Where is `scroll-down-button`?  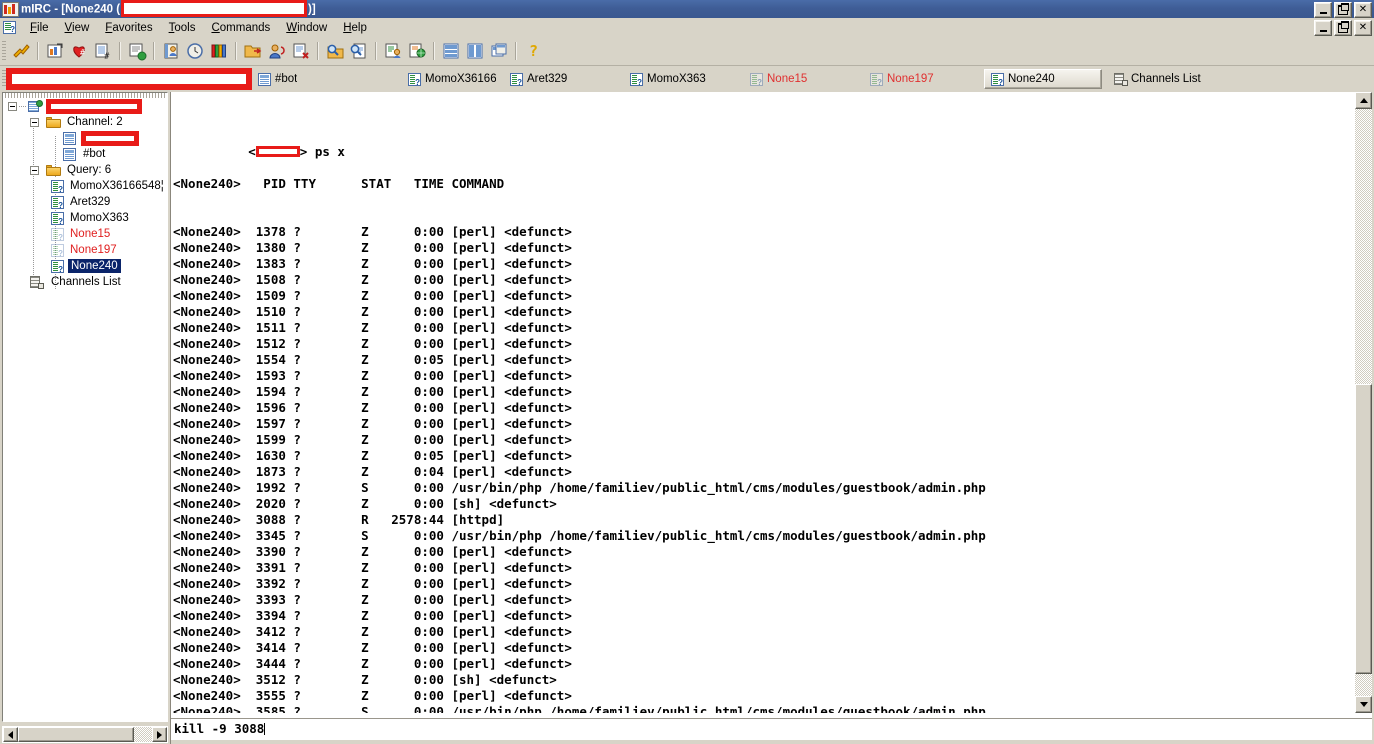 scroll-down-button is located at coordinates (1363, 704).